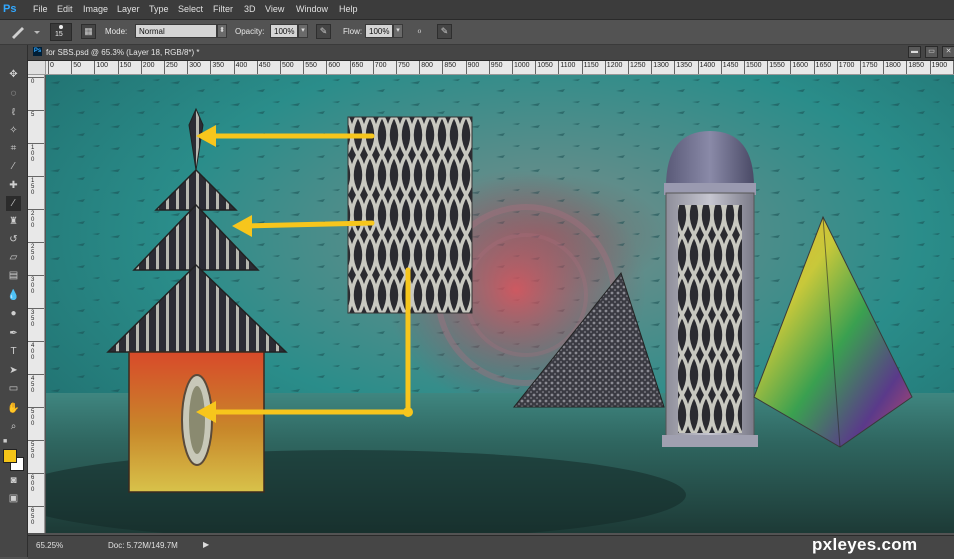 The image size is (954, 559). Describe the element at coordinates (190, 9) in the screenshot. I see `menu-select: Select` at that location.